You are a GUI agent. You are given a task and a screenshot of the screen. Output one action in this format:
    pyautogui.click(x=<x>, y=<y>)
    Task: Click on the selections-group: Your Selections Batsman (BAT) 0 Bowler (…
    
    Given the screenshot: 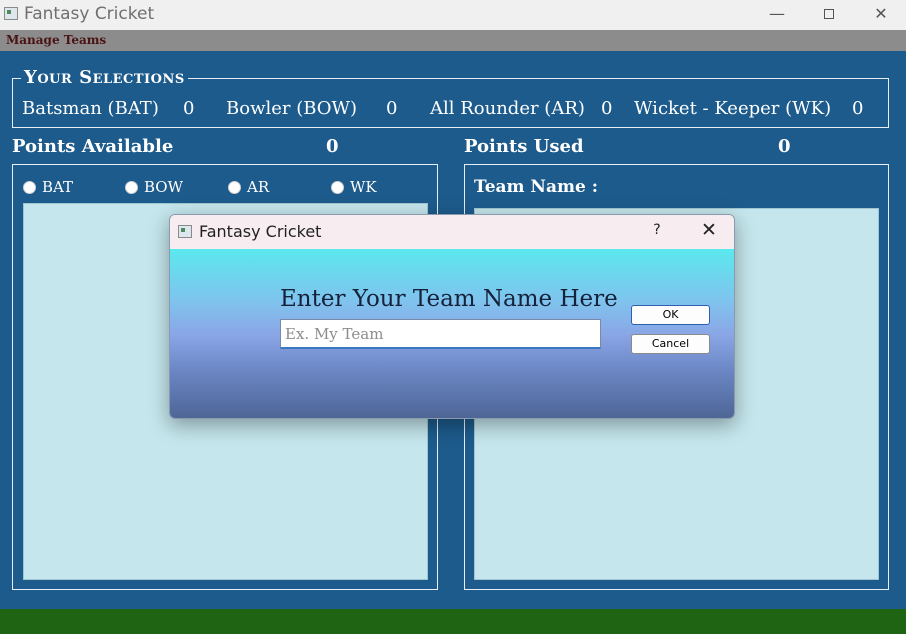 What is the action you would take?
    pyautogui.click(x=450, y=97)
    